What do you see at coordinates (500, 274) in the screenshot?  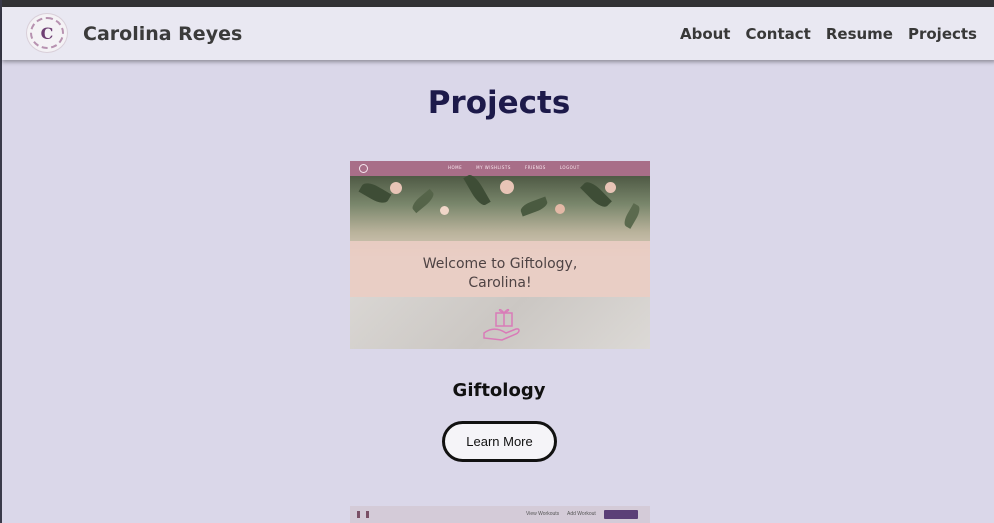 I see `screenshot-welcome-text: Welcome to Giftology, Carolina!` at bounding box center [500, 274].